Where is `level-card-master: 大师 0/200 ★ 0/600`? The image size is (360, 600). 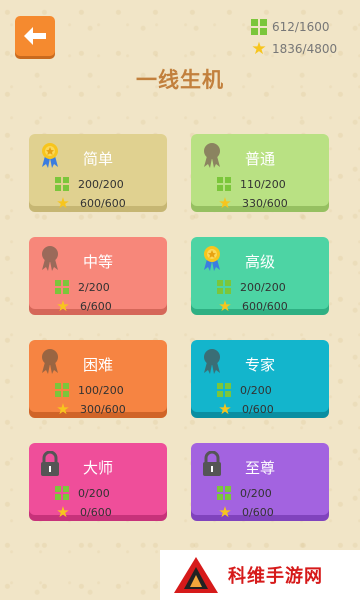
level-card-master: 大师 0/200 ★ 0/600 is located at coordinates (98, 481).